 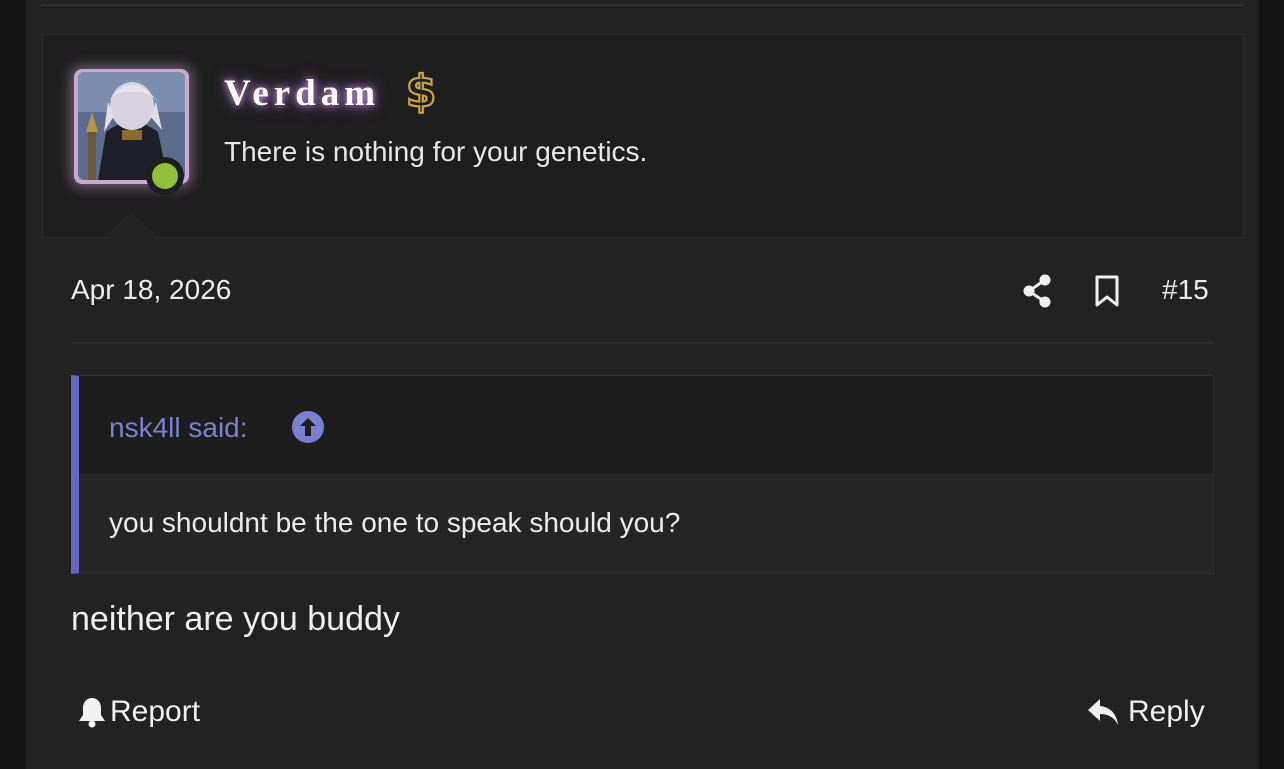 I want to click on reply-button: Reply, so click(x=1145, y=712).